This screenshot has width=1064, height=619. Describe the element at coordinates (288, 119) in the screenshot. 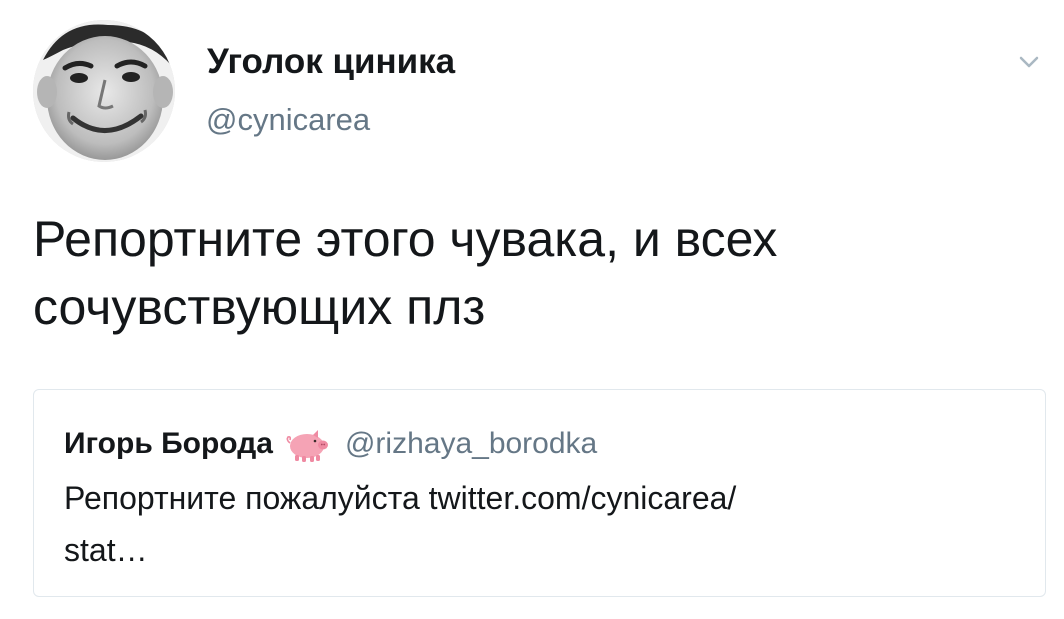

I see `user-handle: @cynicarea` at that location.